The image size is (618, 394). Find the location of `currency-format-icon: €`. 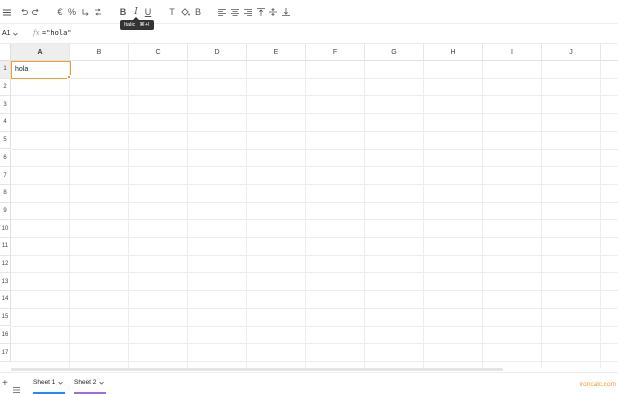

currency-format-icon: € is located at coordinates (60, 12).